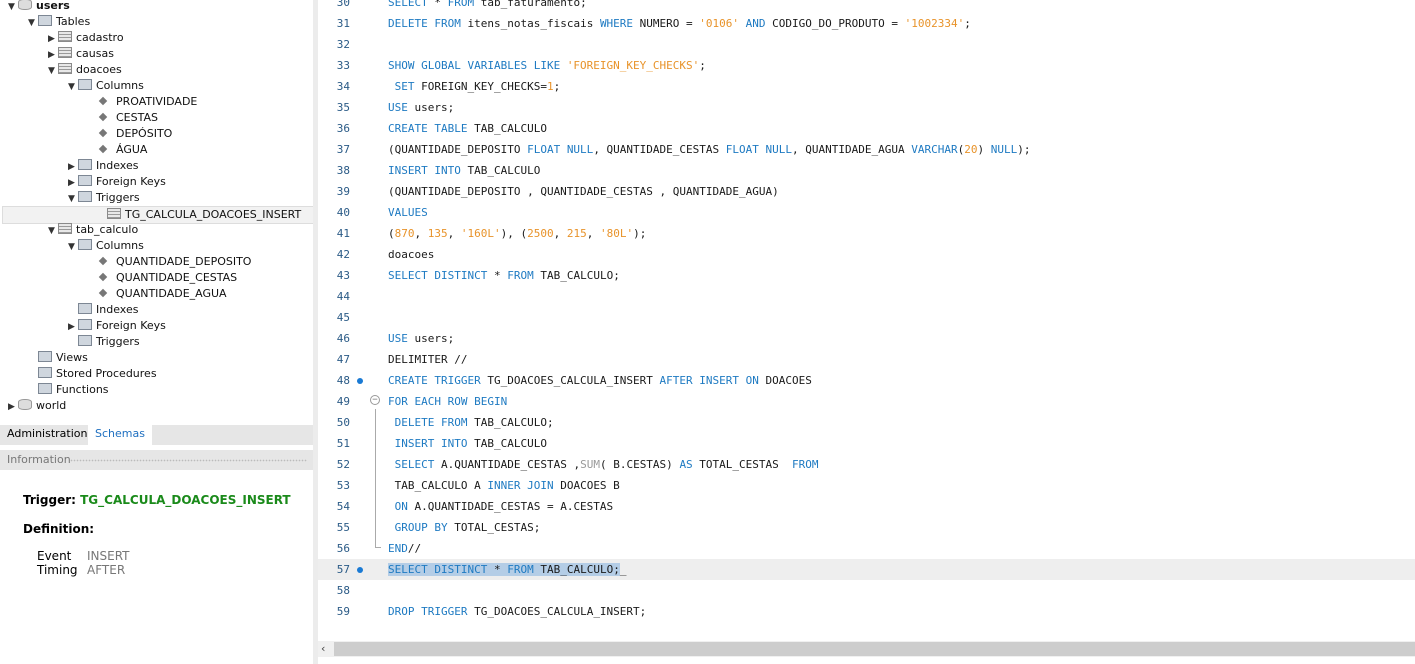 This screenshot has height=664, width=1415. Describe the element at coordinates (103, 310) in the screenshot. I see `tree-item: Indexes` at that location.